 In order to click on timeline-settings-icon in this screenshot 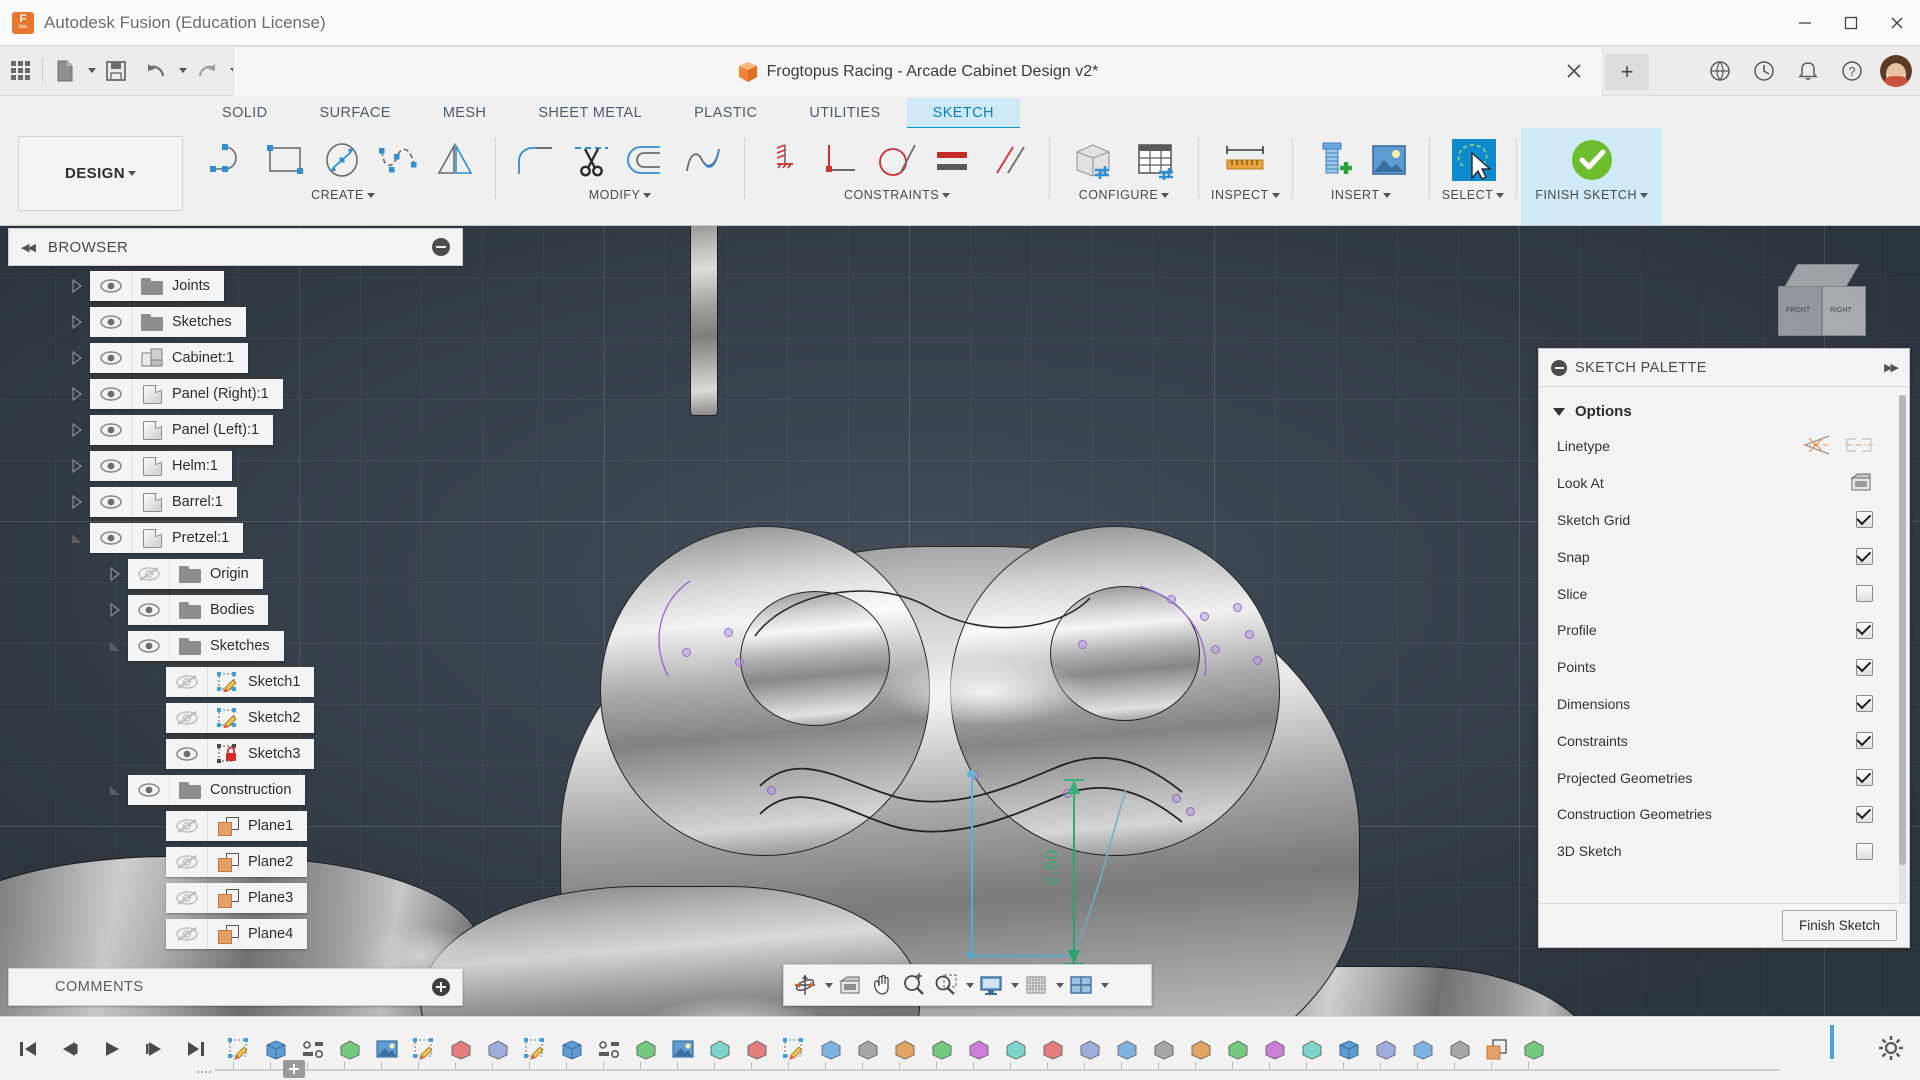, I will do `click(1891, 1048)`.